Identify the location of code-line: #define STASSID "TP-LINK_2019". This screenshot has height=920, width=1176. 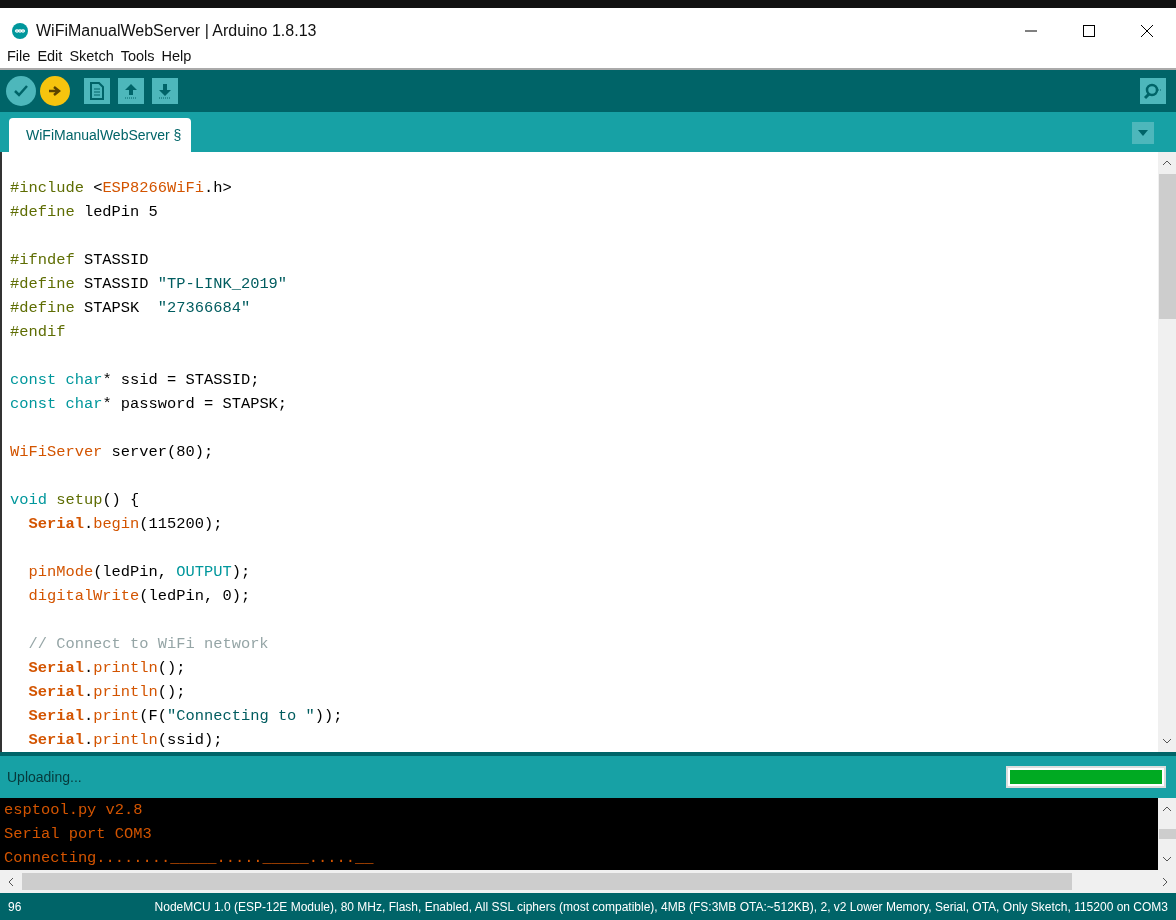
(149, 284).